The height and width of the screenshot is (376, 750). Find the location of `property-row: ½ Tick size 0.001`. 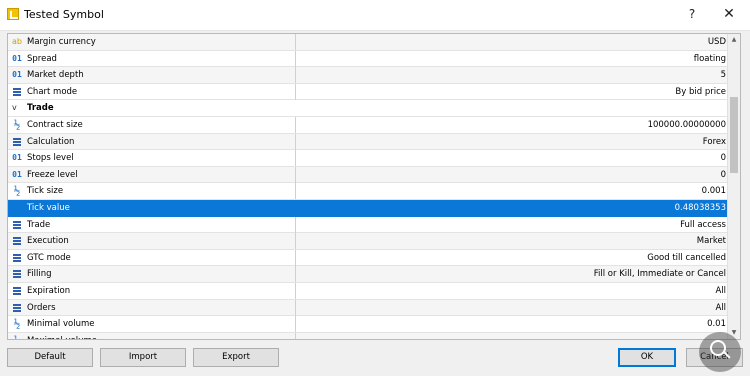

property-row: ½ Tick size 0.001 is located at coordinates (368, 191).